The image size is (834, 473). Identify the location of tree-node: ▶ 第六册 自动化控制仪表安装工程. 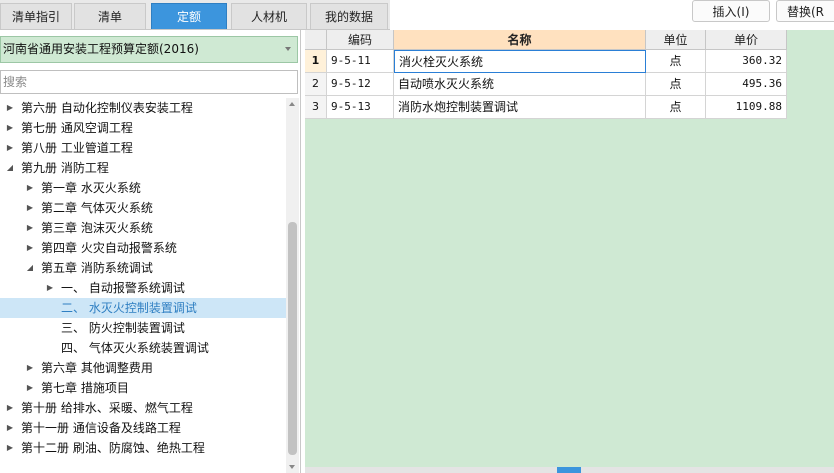
(143, 108).